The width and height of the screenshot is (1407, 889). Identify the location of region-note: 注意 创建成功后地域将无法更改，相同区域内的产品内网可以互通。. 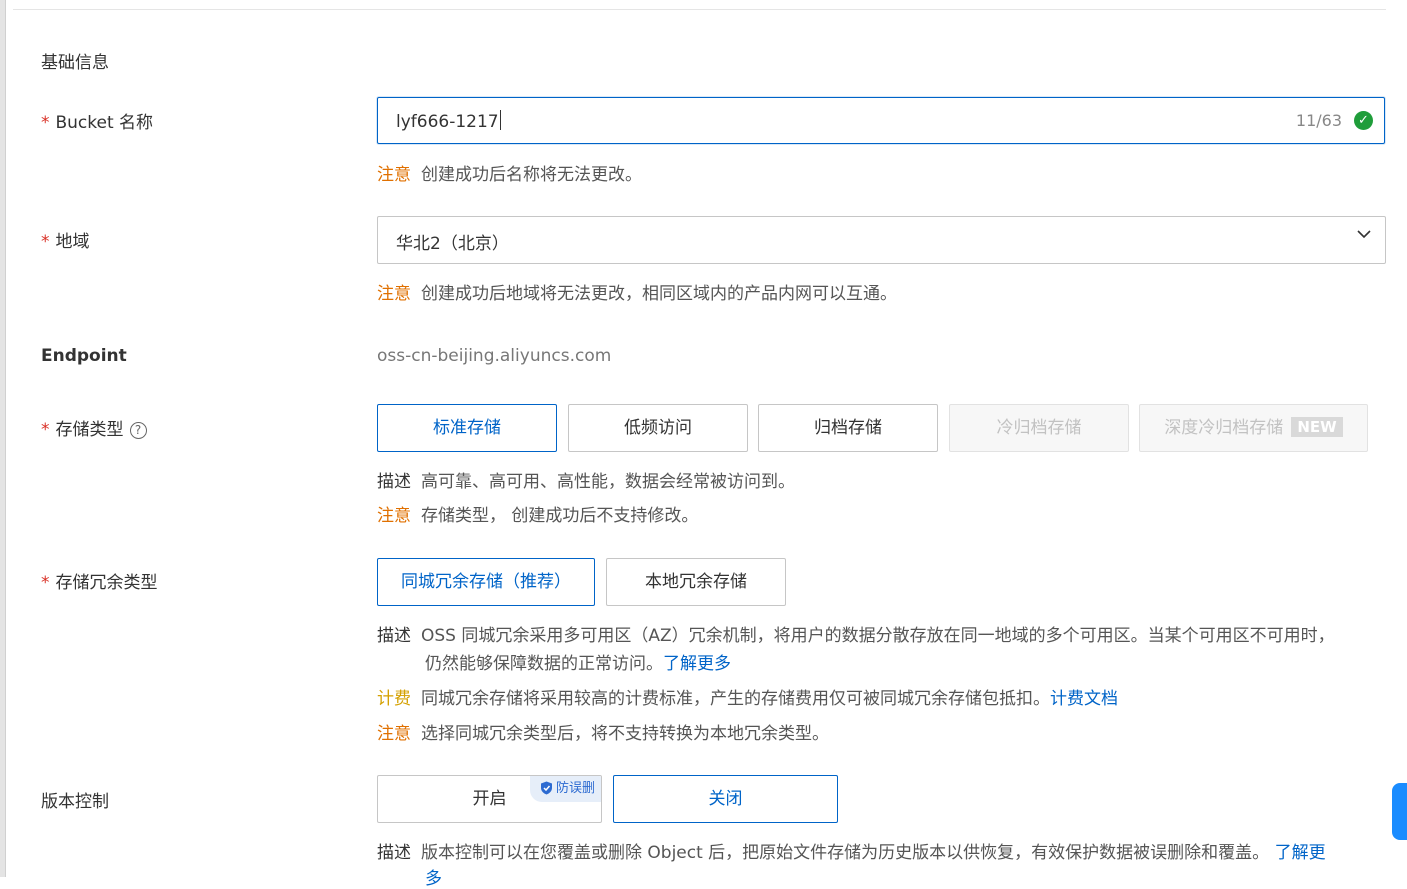
(637, 291).